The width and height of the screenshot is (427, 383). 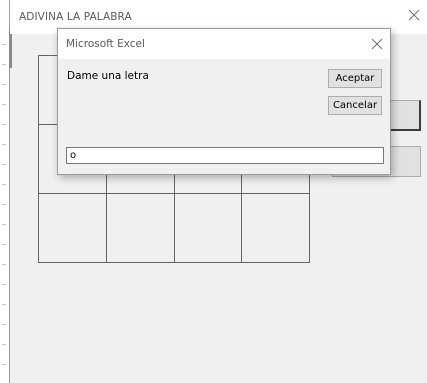 What do you see at coordinates (75, 17) in the screenshot?
I see `userform-title: ADIVINA LA PALABRA` at bounding box center [75, 17].